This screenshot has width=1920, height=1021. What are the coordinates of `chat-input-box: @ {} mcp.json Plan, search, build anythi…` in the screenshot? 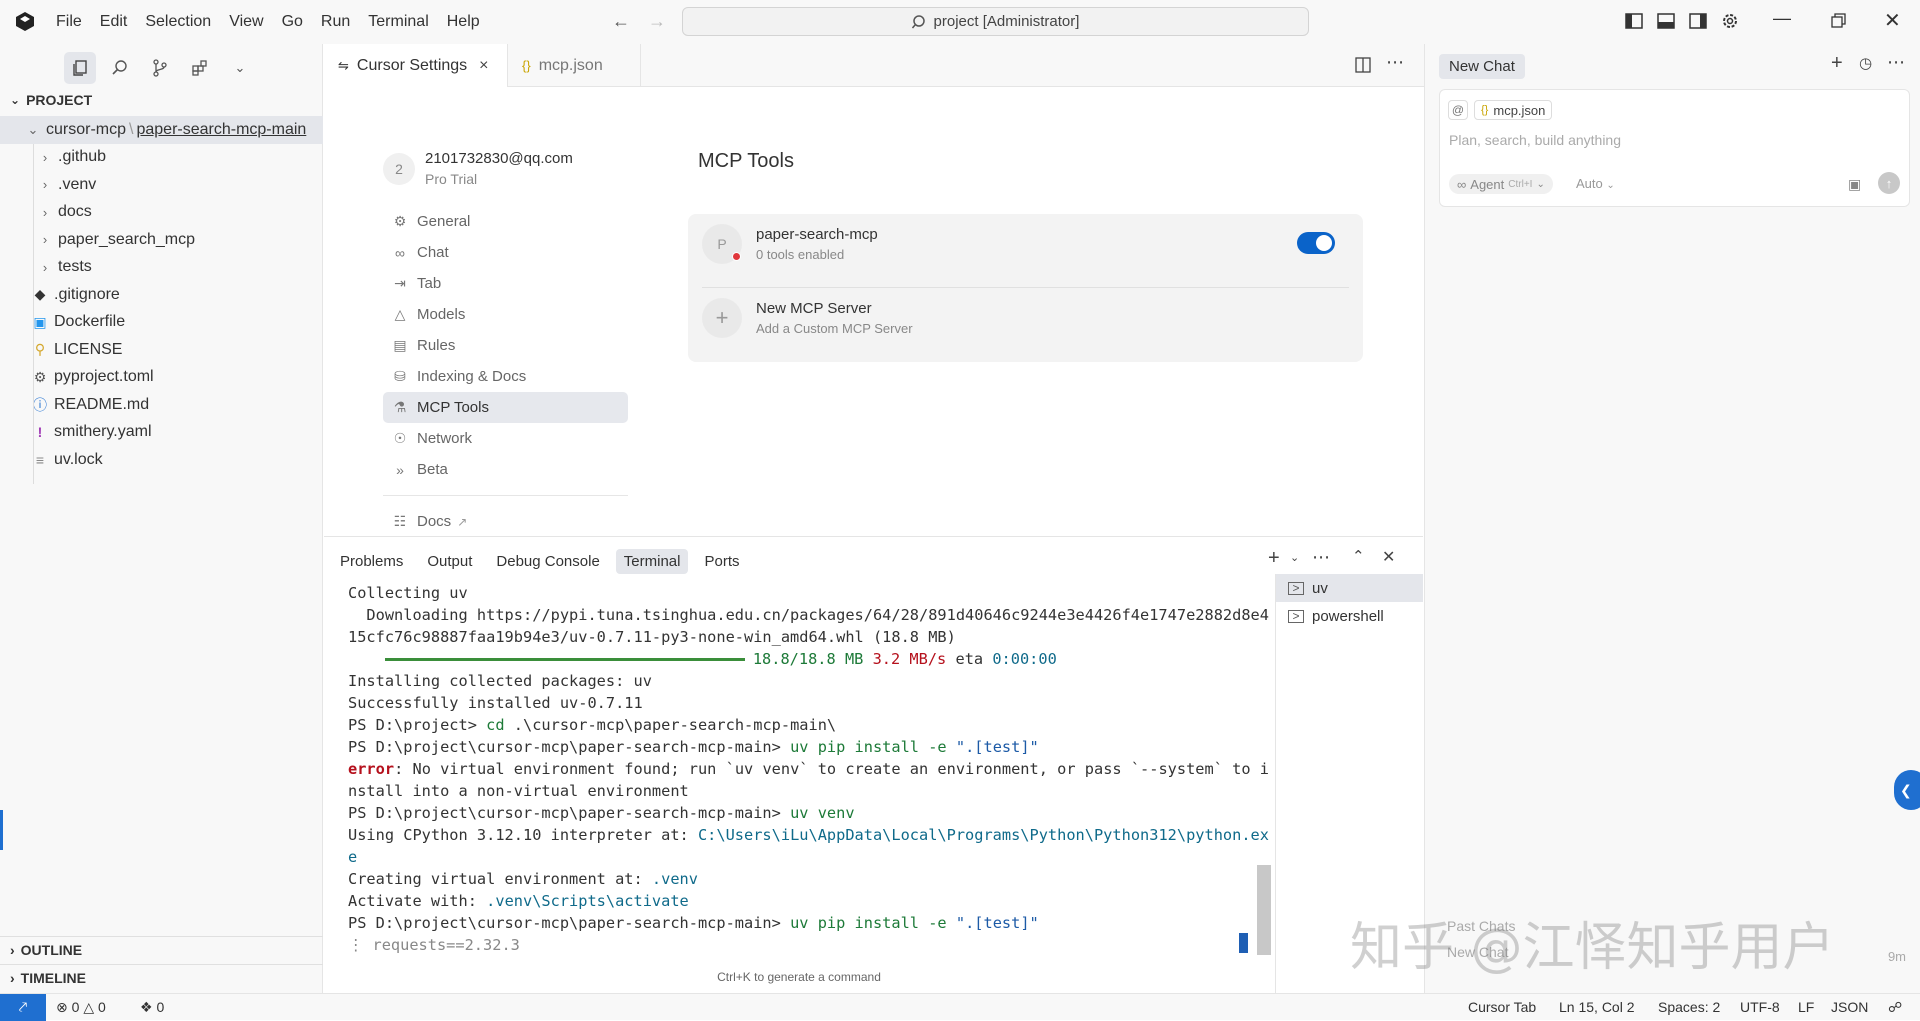 It's located at (1674, 148).